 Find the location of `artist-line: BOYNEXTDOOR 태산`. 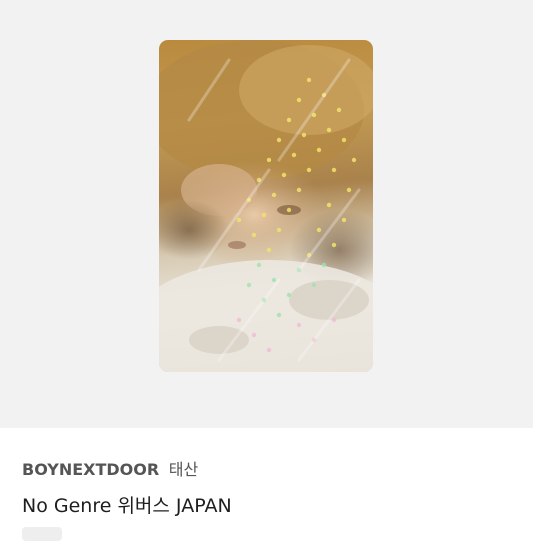

artist-line: BOYNEXTDOOR 태산 is located at coordinates (127, 468).